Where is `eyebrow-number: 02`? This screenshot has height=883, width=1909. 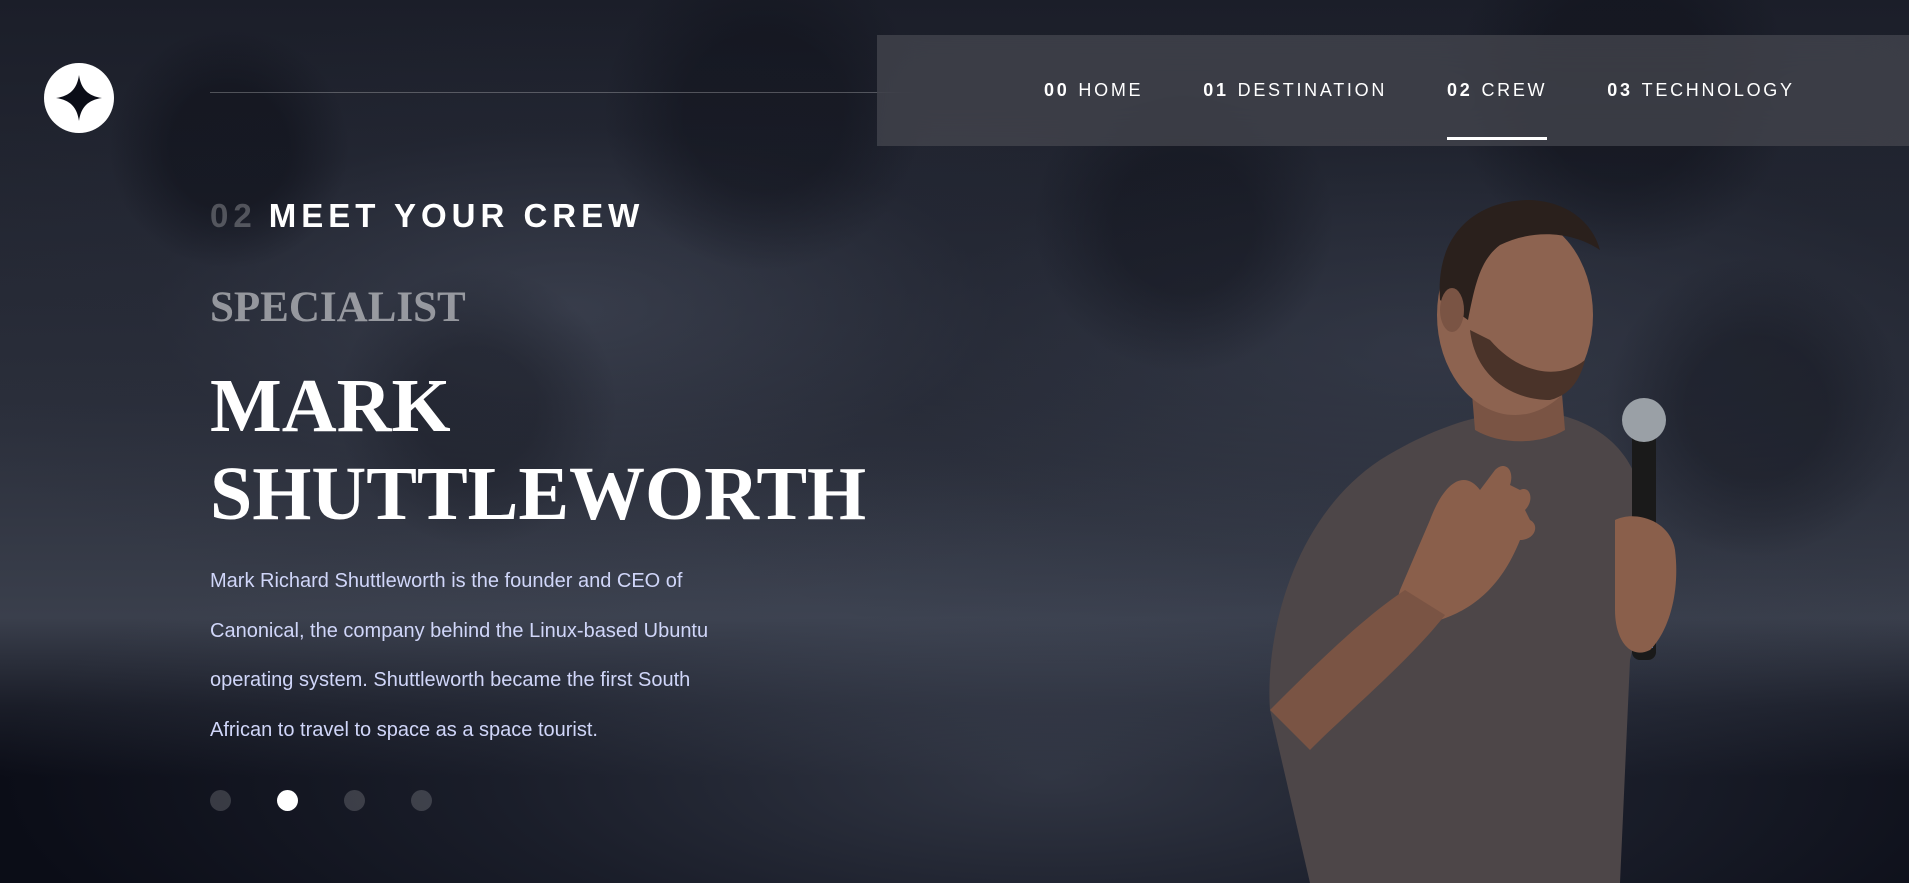
eyebrow-number: 02 is located at coordinates (233, 215).